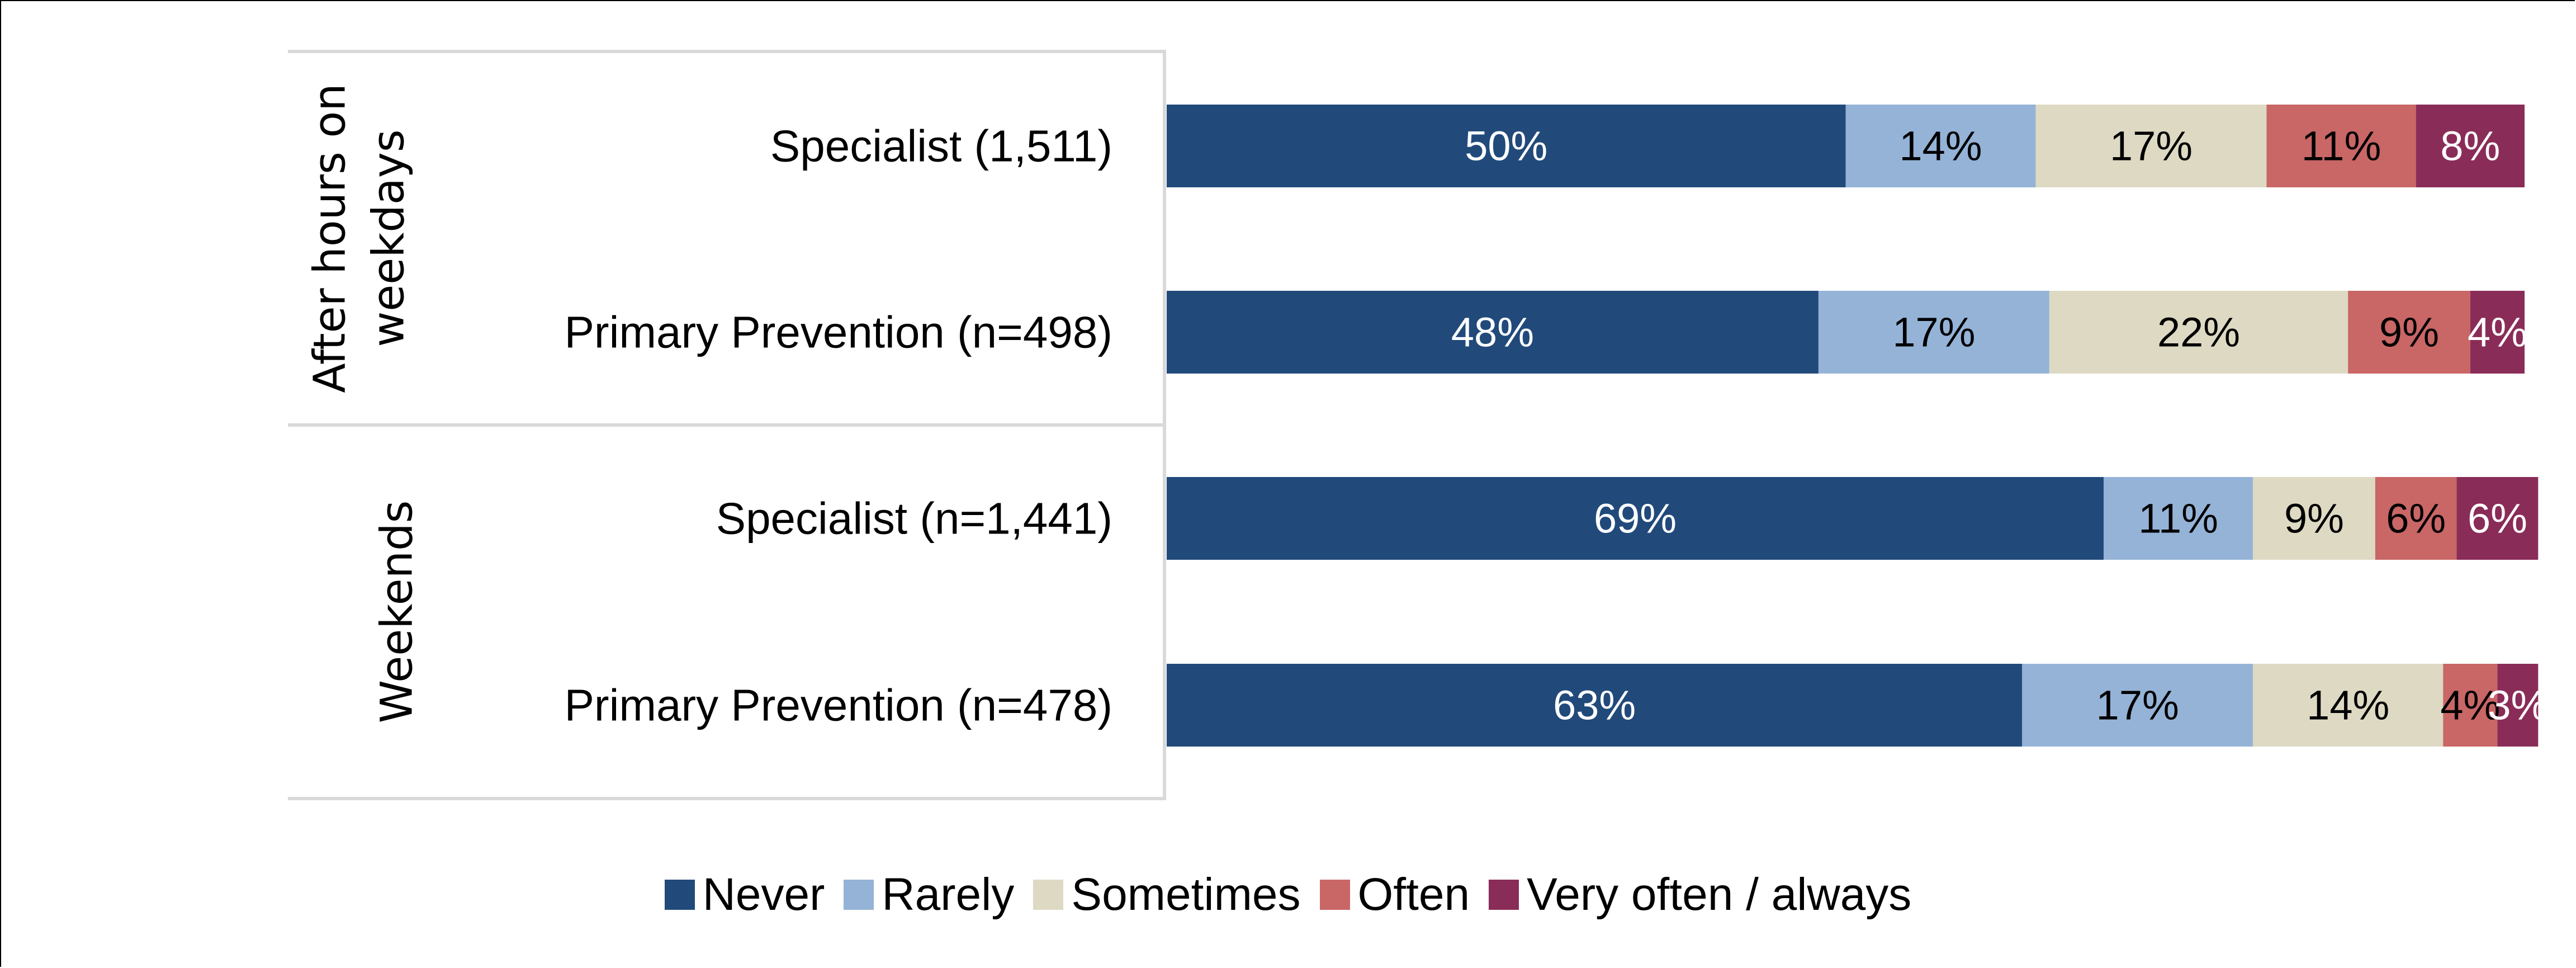 The height and width of the screenshot is (968, 2576). I want to click on data-label-often: 6%, so click(2416, 518).